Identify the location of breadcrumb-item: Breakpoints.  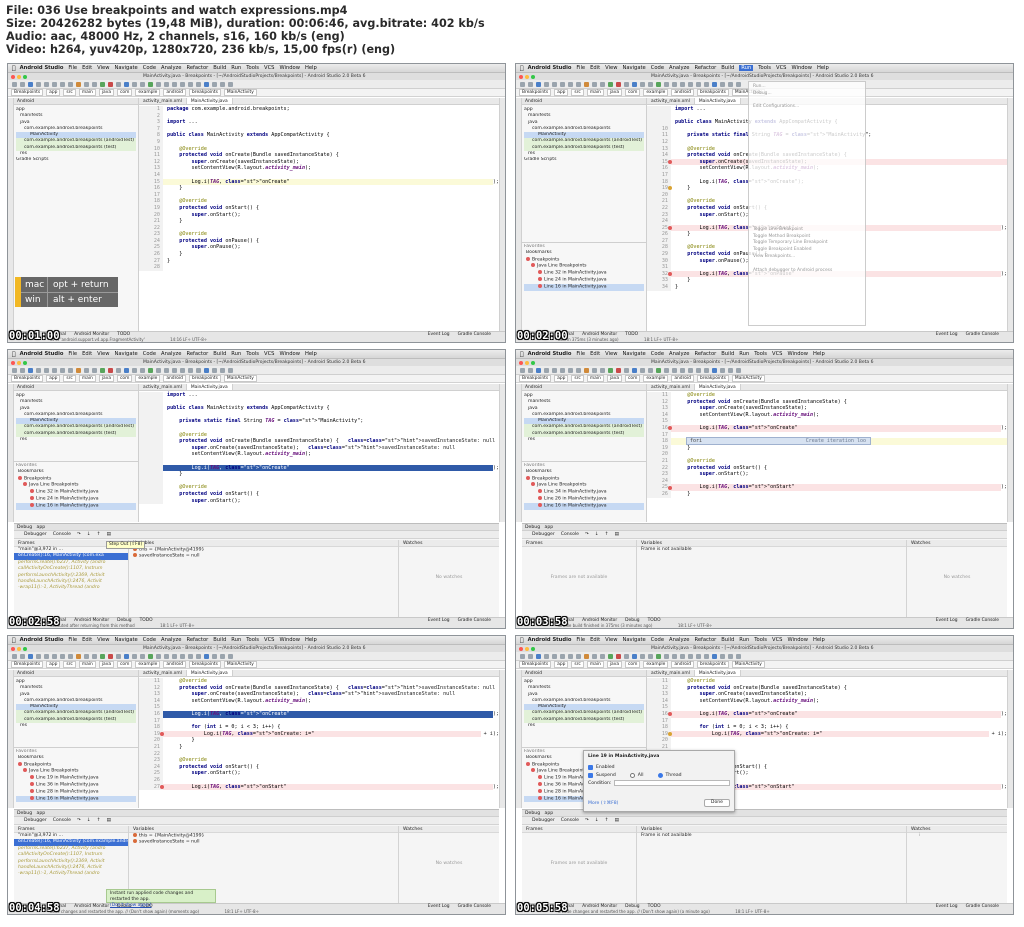
(27, 92).